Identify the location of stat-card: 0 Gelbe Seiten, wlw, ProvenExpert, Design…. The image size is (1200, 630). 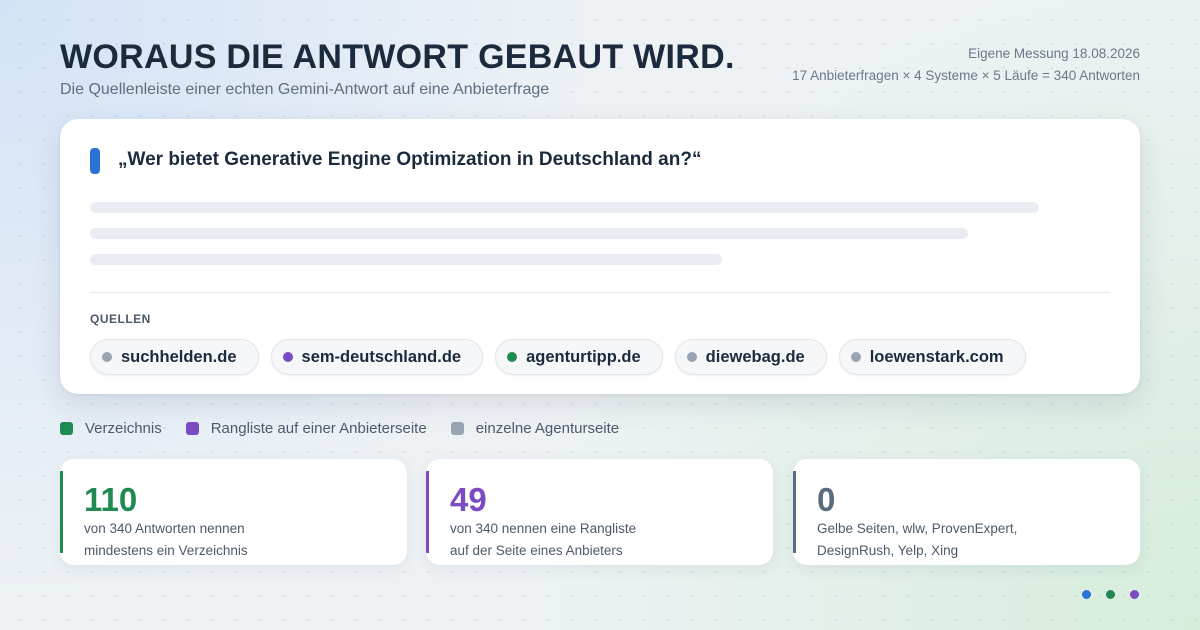
(966, 512).